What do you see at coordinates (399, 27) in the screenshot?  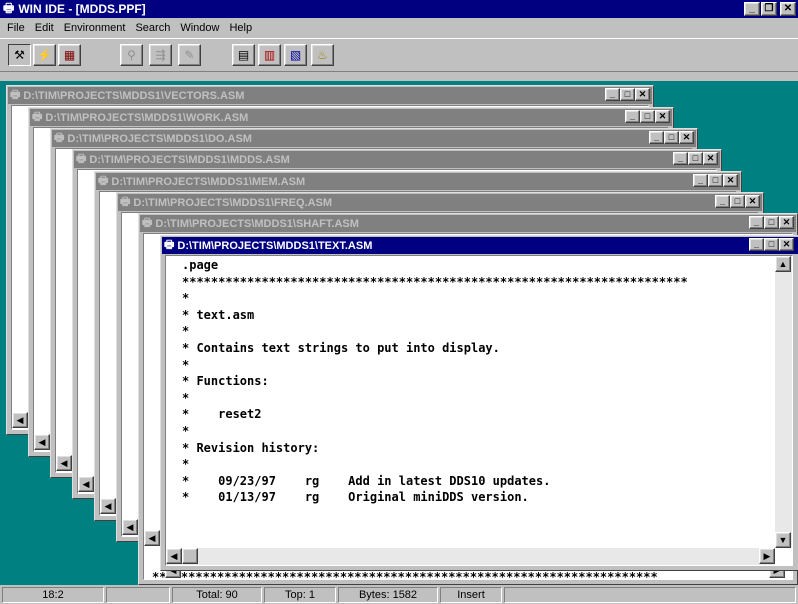 I see `menu-bar: File Edit Environment Search Window Help` at bounding box center [399, 27].